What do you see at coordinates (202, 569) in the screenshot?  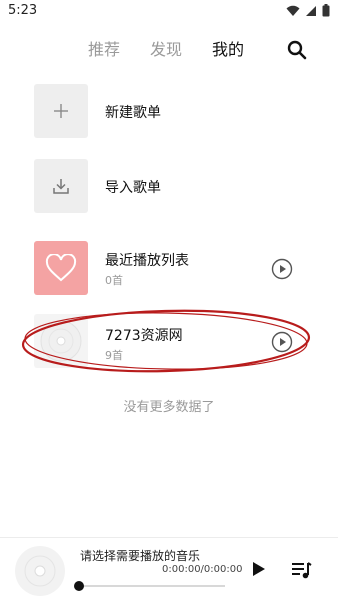 I see `playback-time: 0:00:00/0:00:00` at bounding box center [202, 569].